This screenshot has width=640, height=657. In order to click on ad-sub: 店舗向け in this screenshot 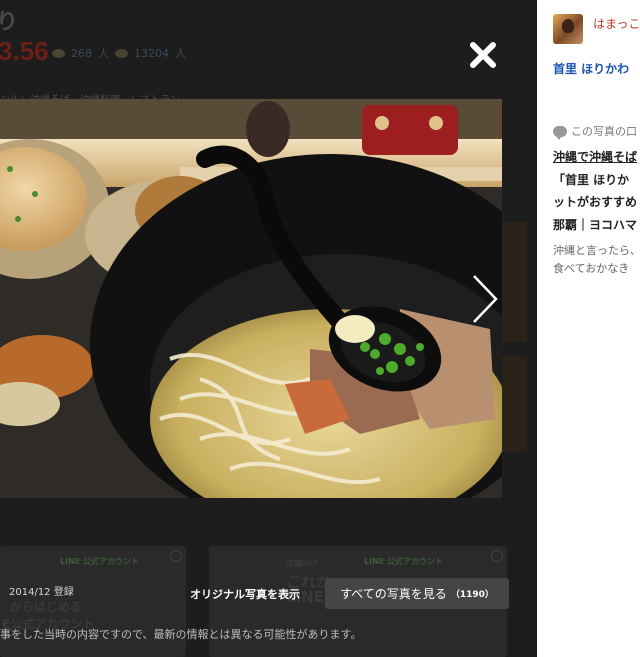, I will do `click(302, 563)`.